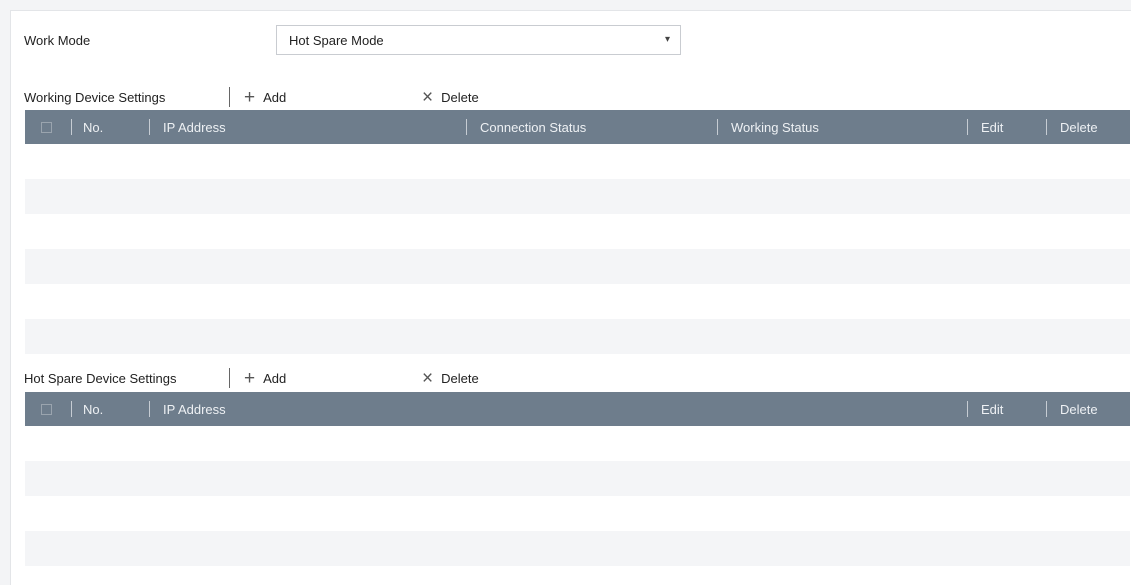 This screenshot has width=1131, height=585. I want to click on work-mode-label: Work Mode, so click(57, 40).